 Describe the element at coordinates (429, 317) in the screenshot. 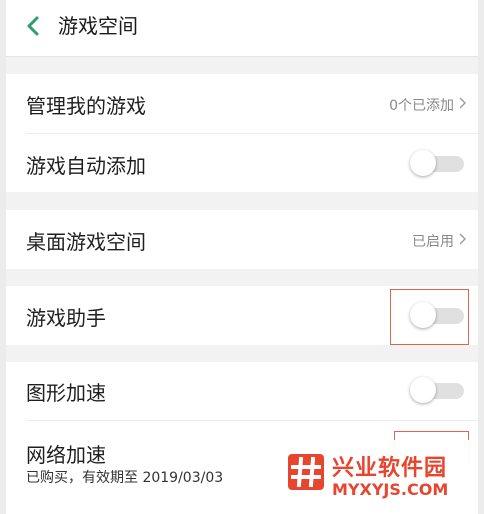

I see `highlight-box` at that location.